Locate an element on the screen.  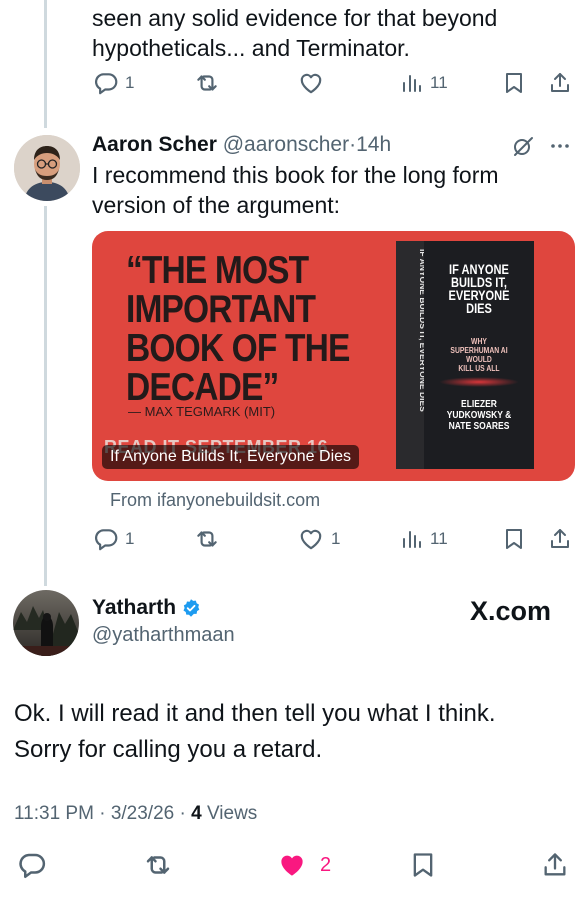
main-retweet-button is located at coordinates (158, 865).